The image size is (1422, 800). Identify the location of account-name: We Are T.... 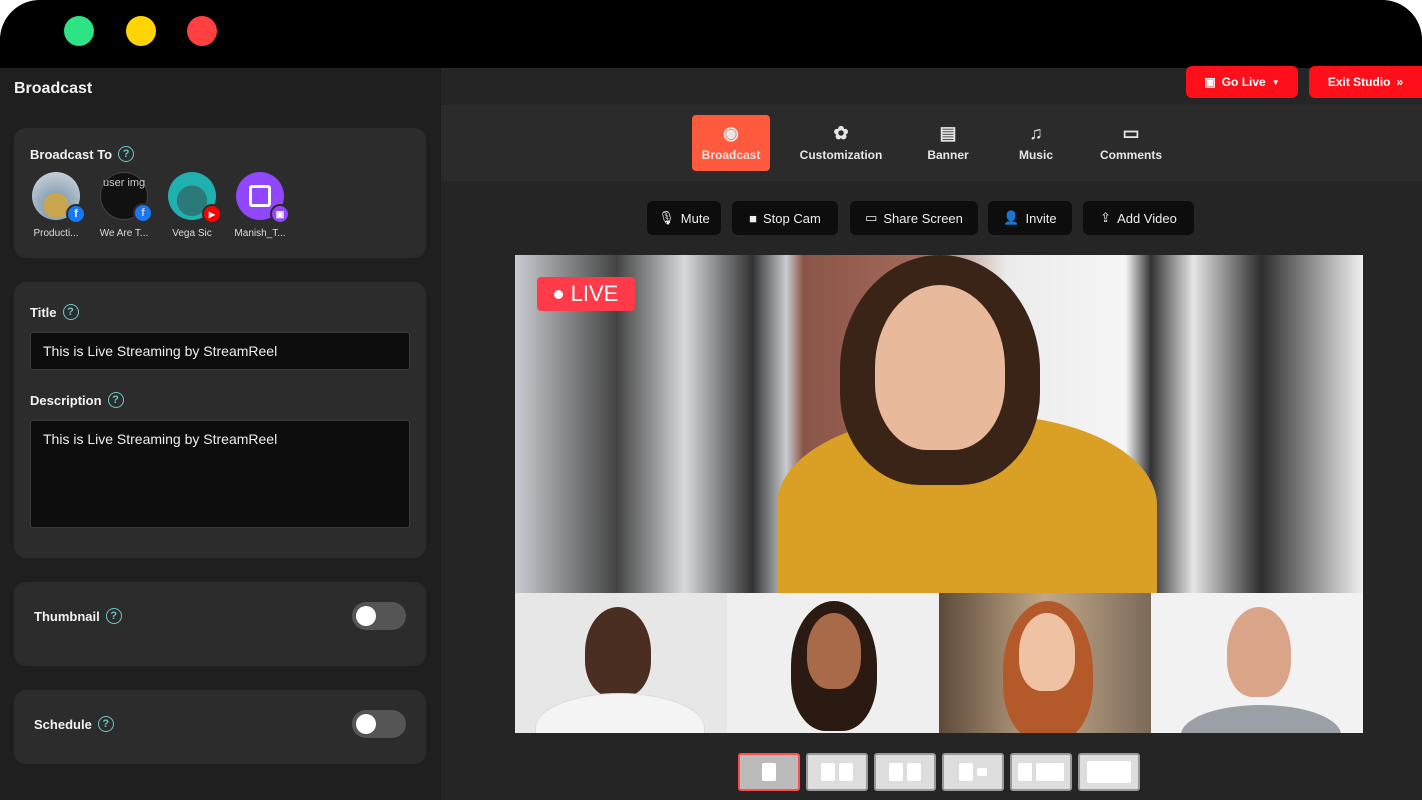
(124, 233).